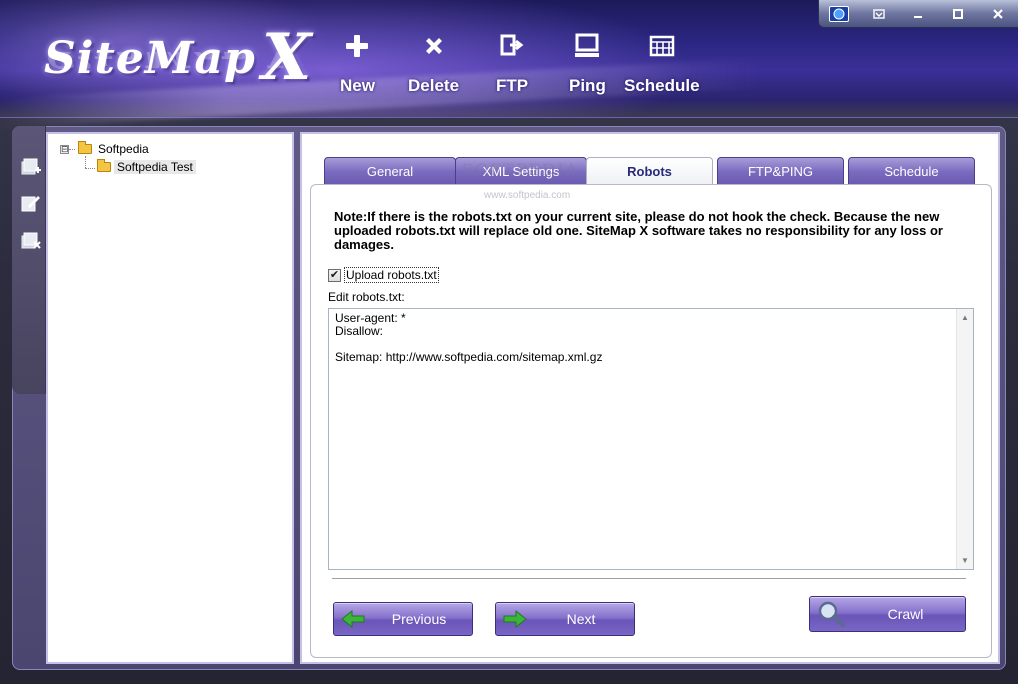 The height and width of the screenshot is (684, 1018). I want to click on edit-robots-label: Edit robots.txt:, so click(366, 297).